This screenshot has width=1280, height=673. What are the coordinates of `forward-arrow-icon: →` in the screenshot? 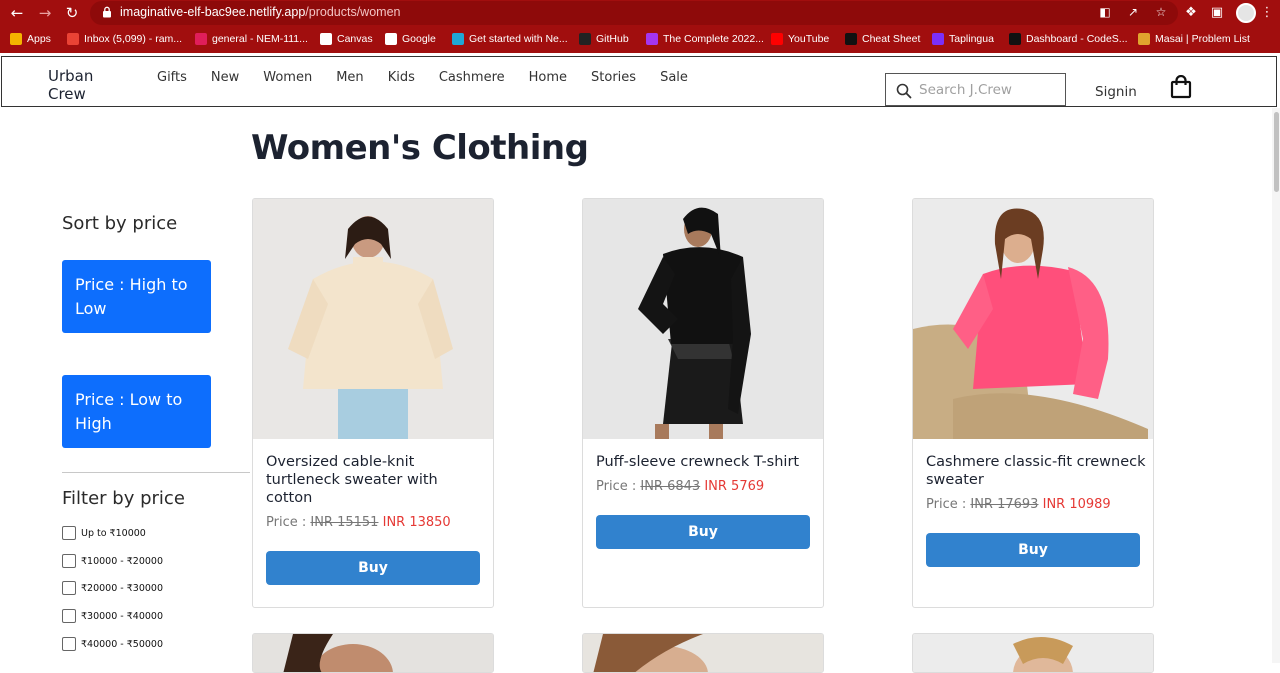 It's located at (45, 13).